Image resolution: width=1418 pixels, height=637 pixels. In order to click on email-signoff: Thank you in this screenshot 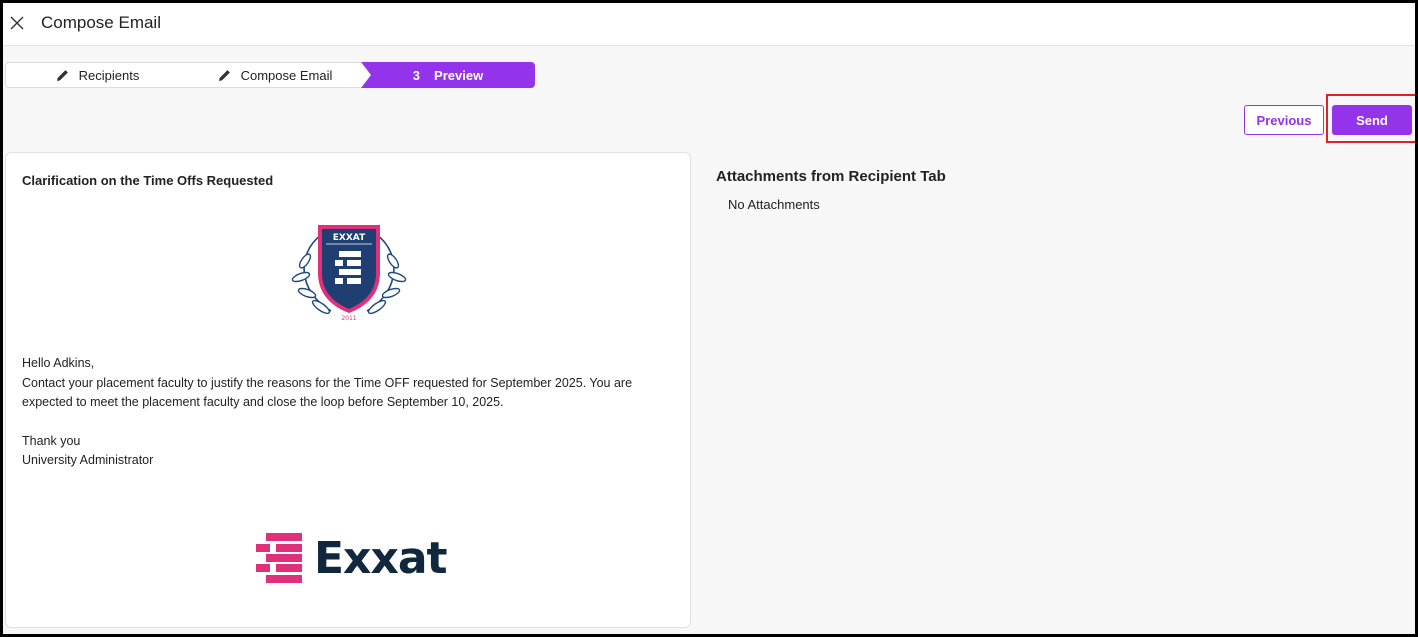, I will do `click(51, 440)`.